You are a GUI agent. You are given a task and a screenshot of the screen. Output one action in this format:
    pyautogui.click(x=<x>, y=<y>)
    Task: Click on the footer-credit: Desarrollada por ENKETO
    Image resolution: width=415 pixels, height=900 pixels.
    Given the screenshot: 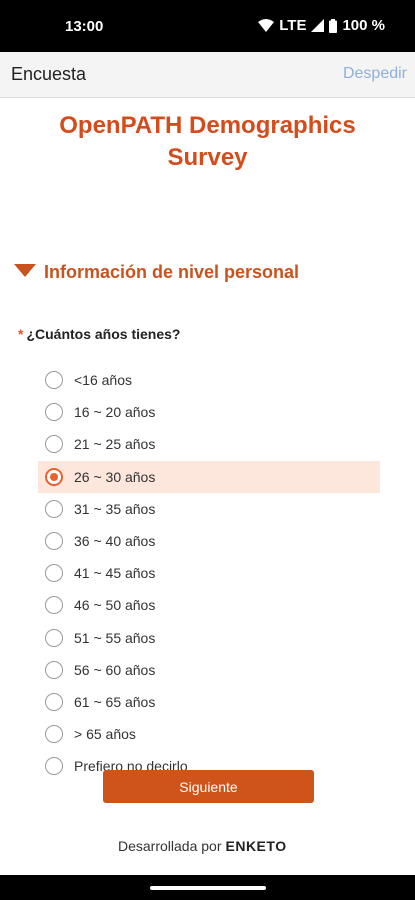 What is the action you would take?
    pyautogui.click(x=202, y=846)
    